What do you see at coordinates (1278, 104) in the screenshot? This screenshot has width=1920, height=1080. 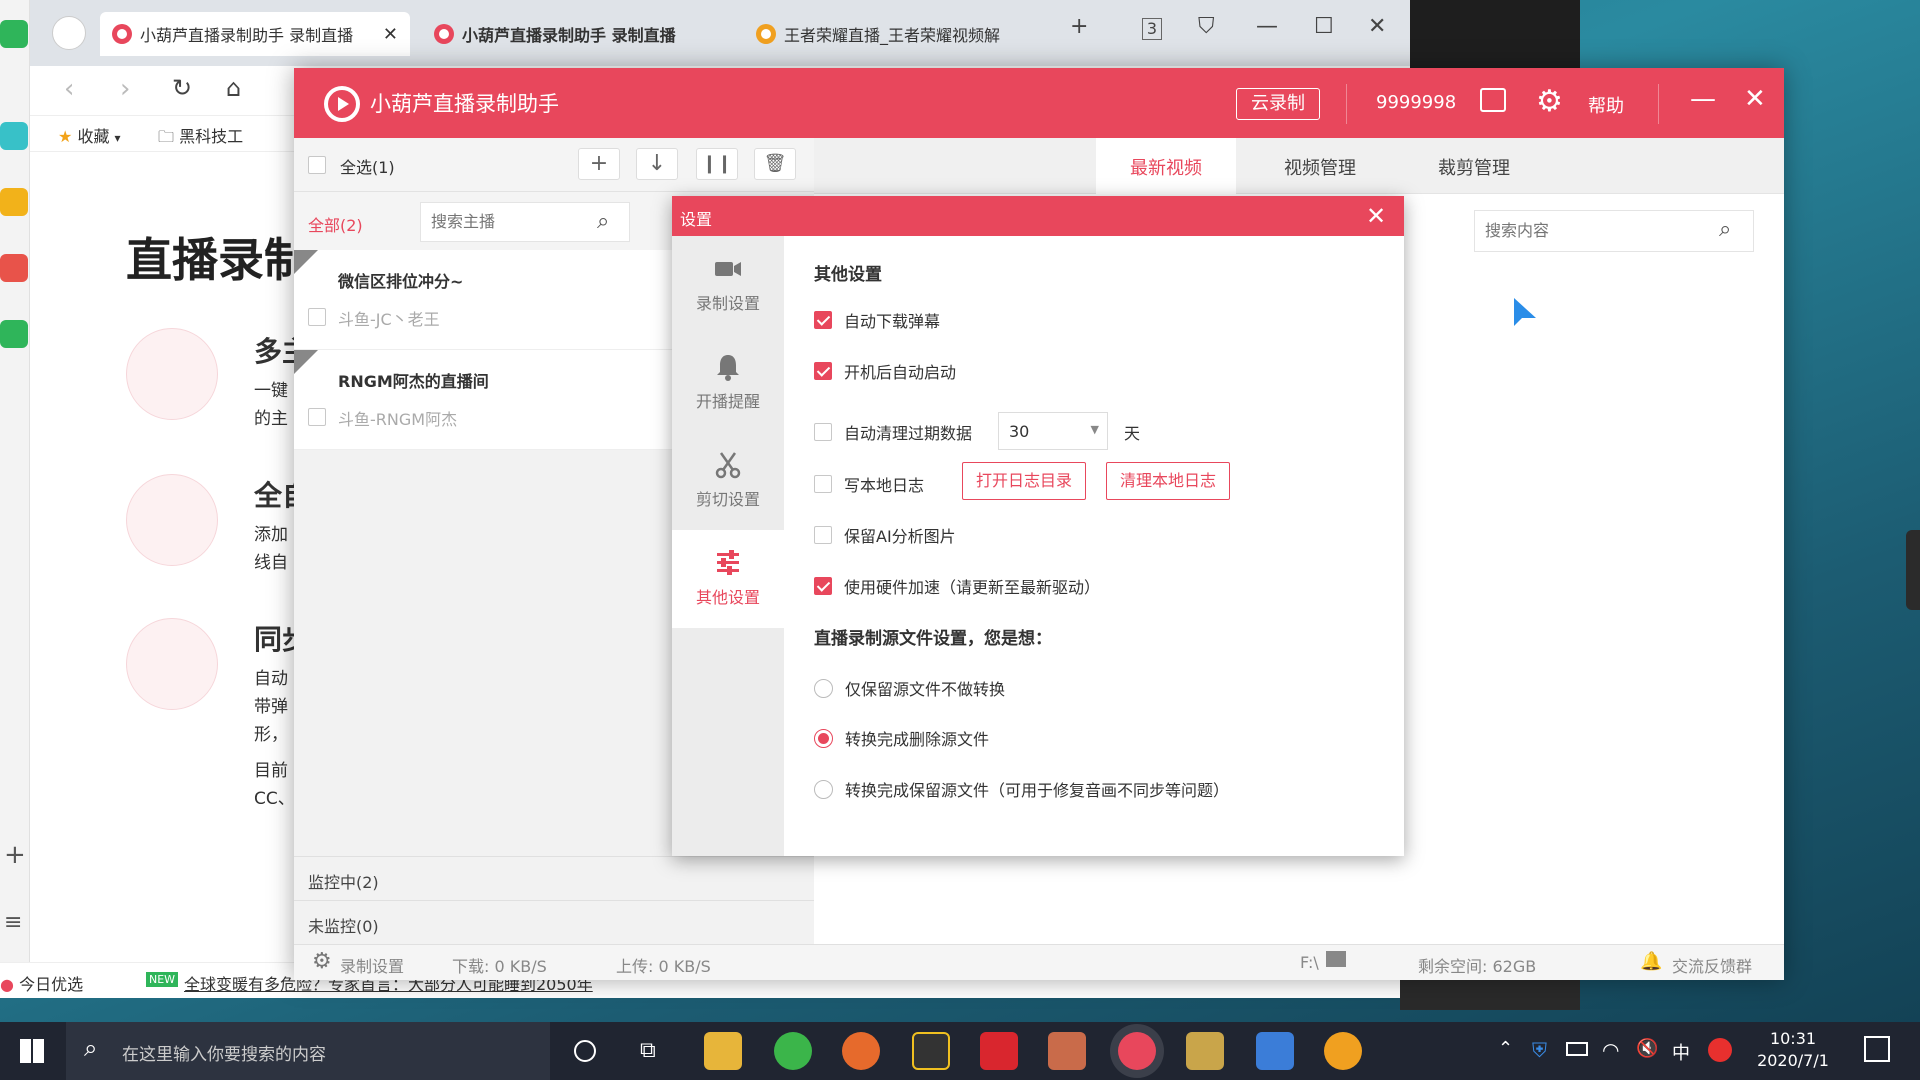 I see `cloud-record-button: 云录制` at bounding box center [1278, 104].